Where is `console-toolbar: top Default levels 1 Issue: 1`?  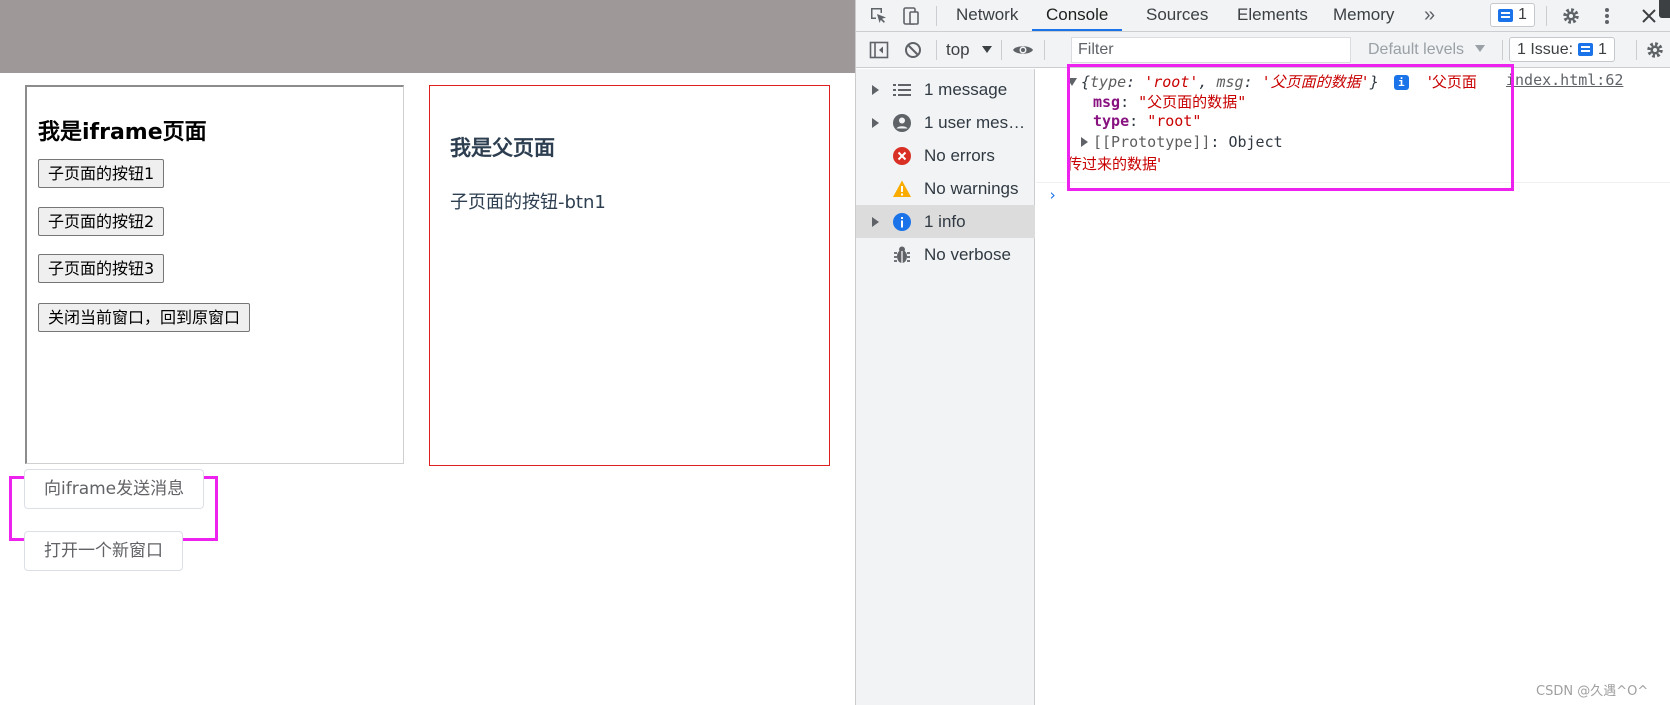
console-toolbar: top Default levels 1 Issue: 1 is located at coordinates (1263, 50).